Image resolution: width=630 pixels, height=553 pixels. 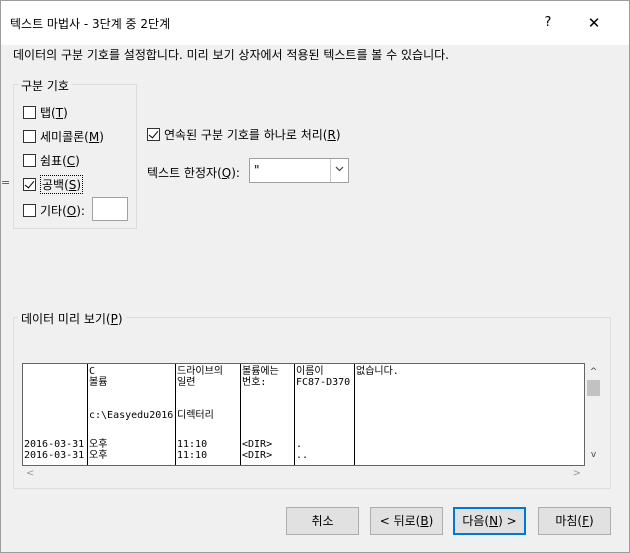 What do you see at coordinates (90, 24) in the screenshot?
I see `window-title: 텍스트 마법사 - 3단계 중 2단계` at bounding box center [90, 24].